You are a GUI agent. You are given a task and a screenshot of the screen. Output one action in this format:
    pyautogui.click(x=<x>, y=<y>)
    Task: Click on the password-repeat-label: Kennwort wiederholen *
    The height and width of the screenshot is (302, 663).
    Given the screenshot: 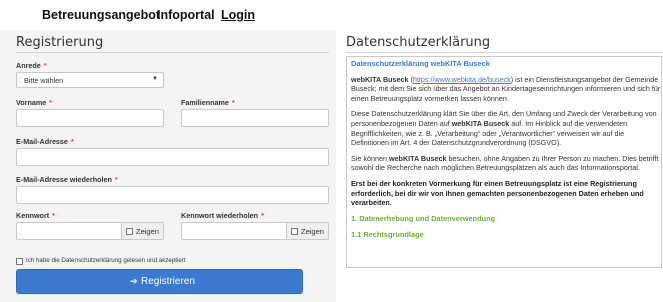 What is the action you would take?
    pyautogui.click(x=222, y=215)
    